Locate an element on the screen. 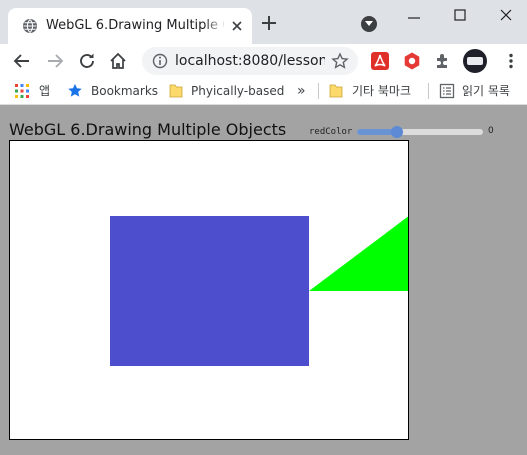 The height and width of the screenshot is (455, 527). reading-list-icon is located at coordinates (447, 91).